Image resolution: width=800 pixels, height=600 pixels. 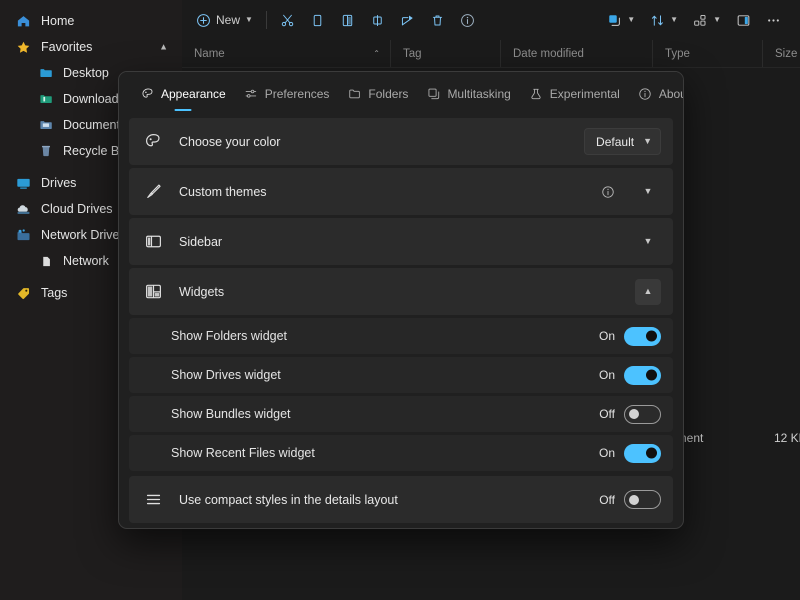 What do you see at coordinates (23, 183) in the screenshot?
I see `drives-icon` at bounding box center [23, 183].